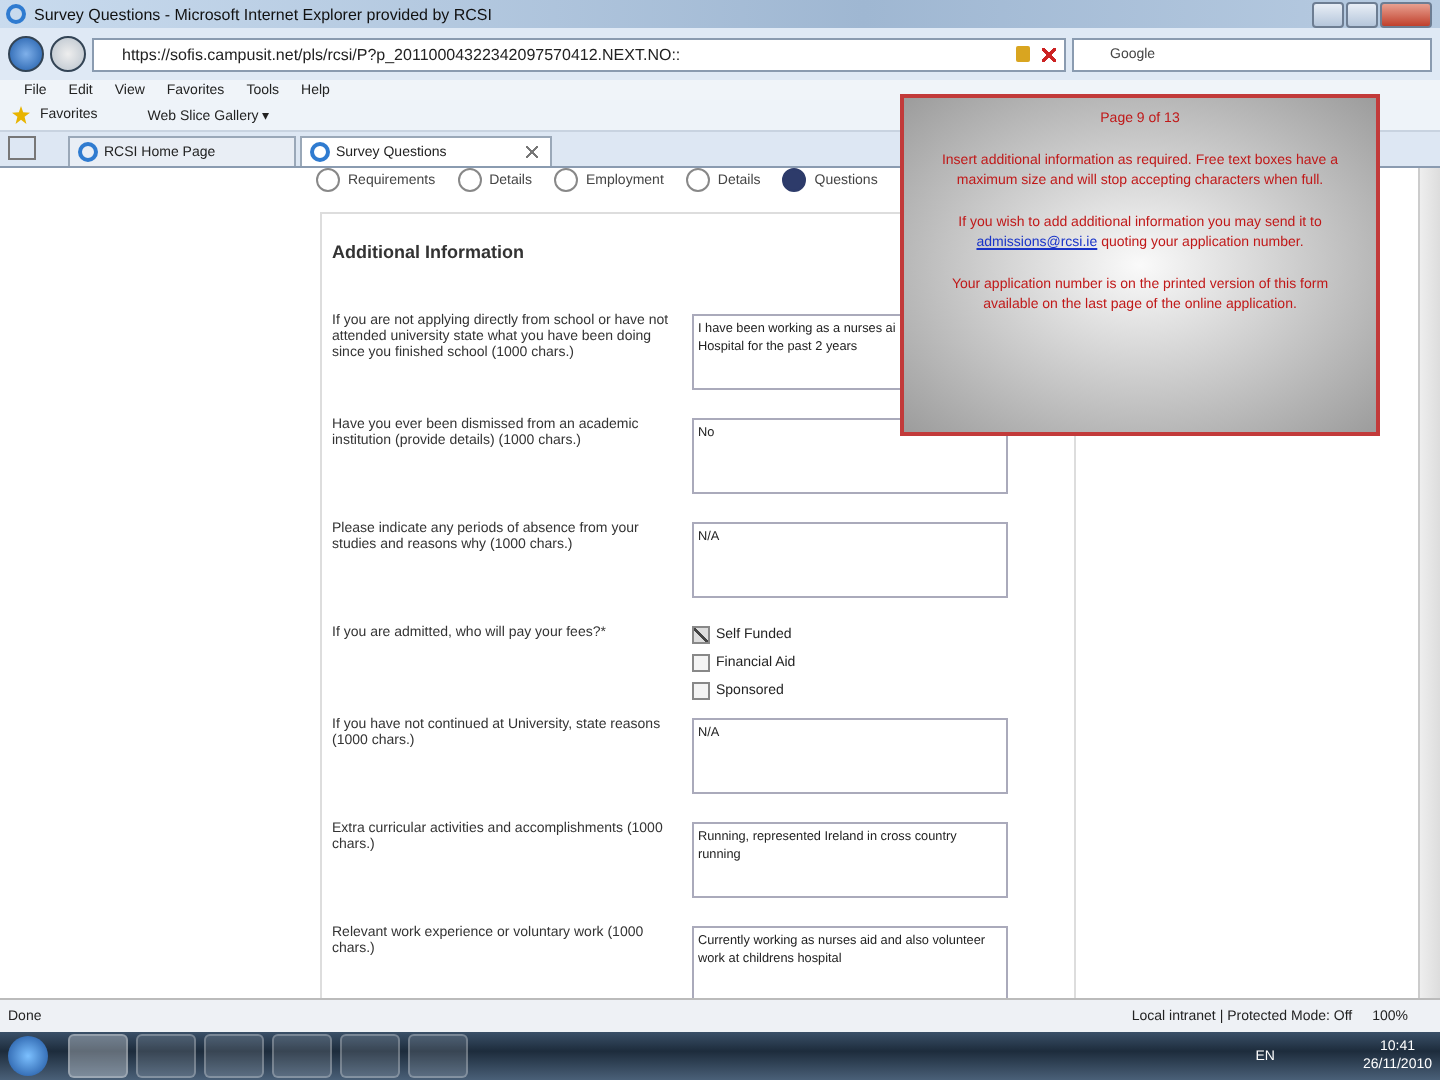 This screenshot has width=1440, height=1080. What do you see at coordinates (428, 252) in the screenshot?
I see `section-heading: Additional Information` at bounding box center [428, 252].